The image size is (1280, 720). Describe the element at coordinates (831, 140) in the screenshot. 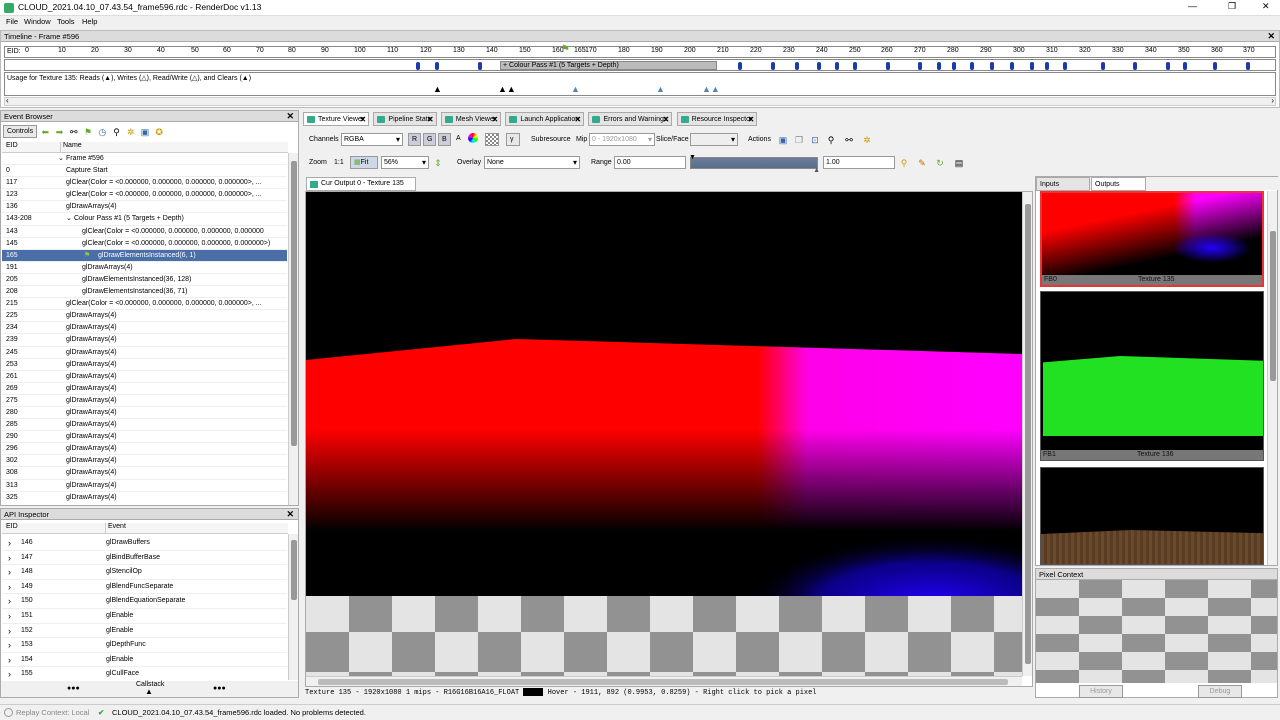

I see `zoom-region-icon: ⚲` at that location.